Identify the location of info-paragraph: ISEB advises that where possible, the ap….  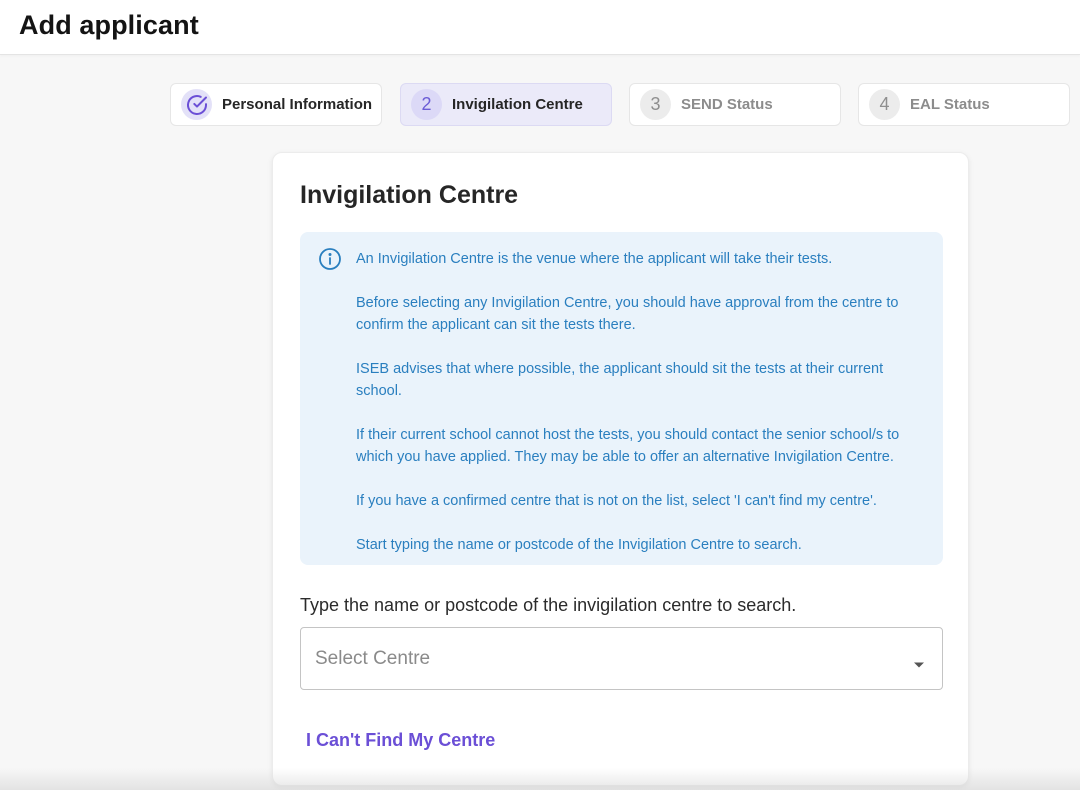
(620, 380).